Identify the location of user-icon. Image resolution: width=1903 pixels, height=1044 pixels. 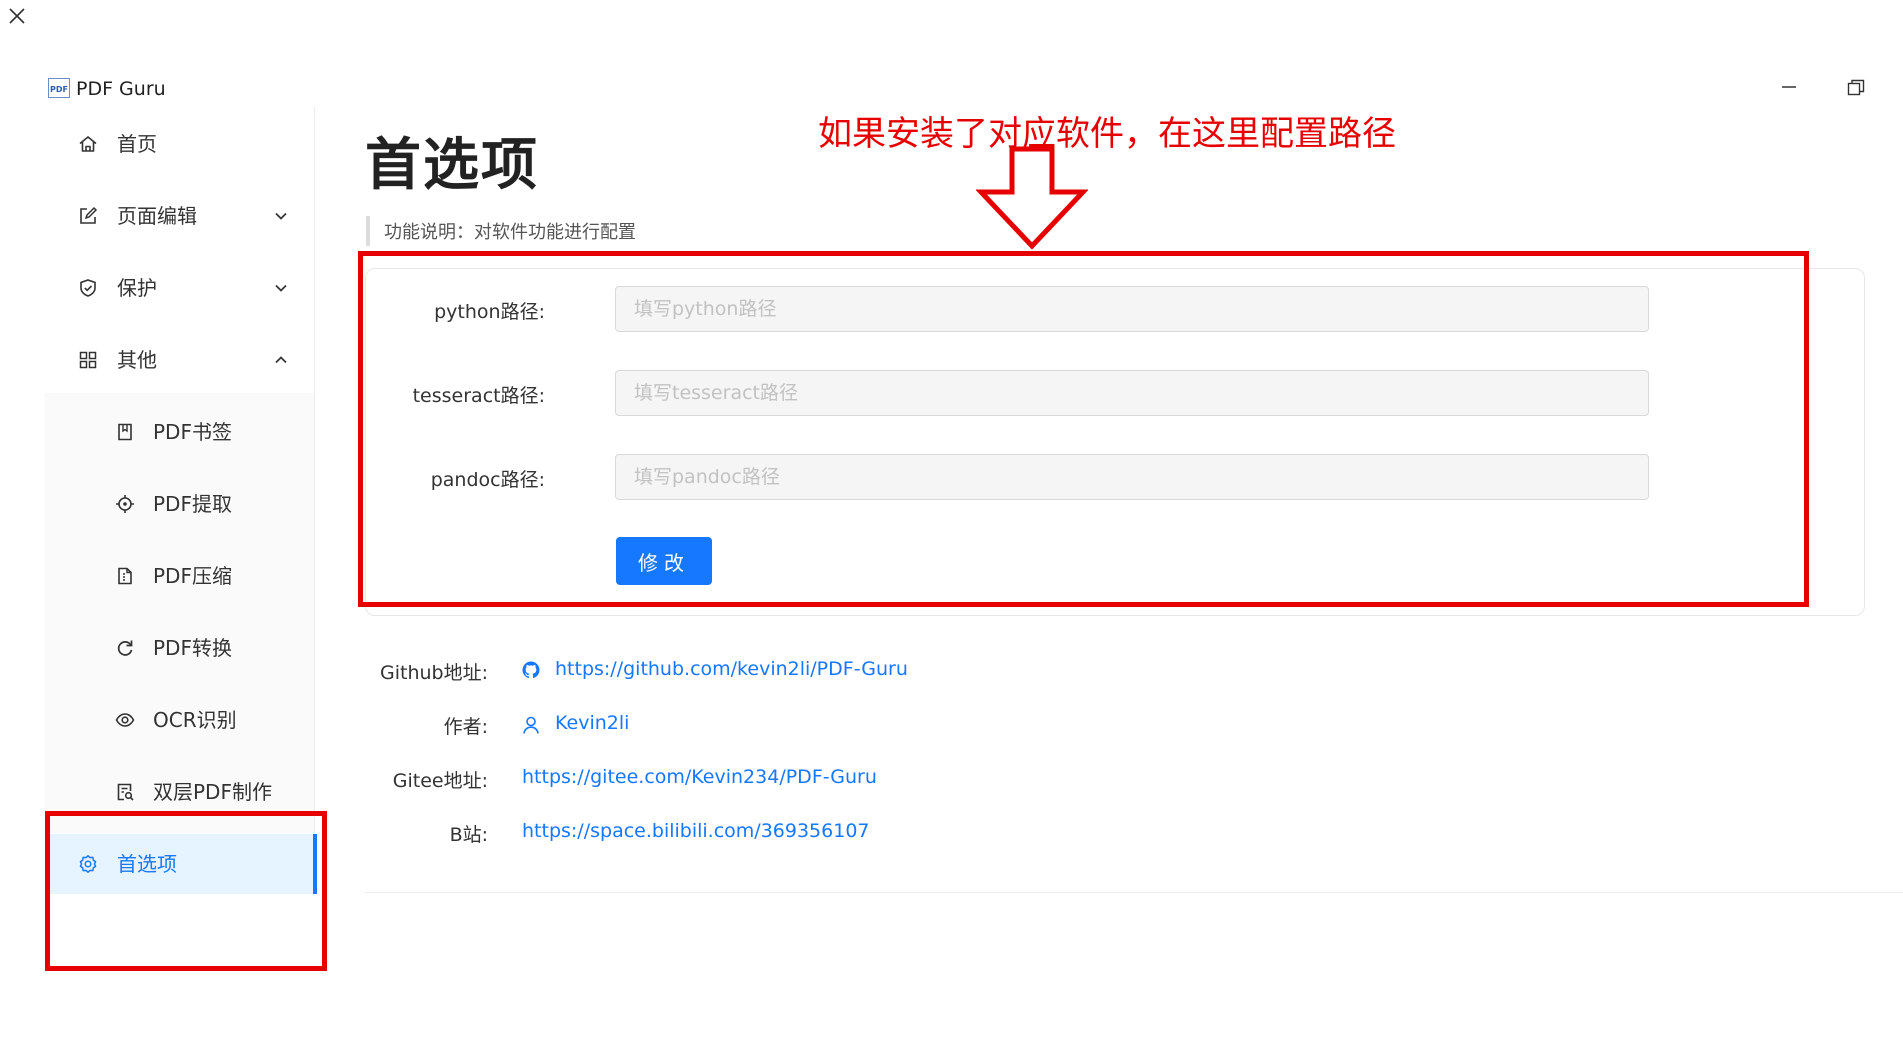
(531, 725).